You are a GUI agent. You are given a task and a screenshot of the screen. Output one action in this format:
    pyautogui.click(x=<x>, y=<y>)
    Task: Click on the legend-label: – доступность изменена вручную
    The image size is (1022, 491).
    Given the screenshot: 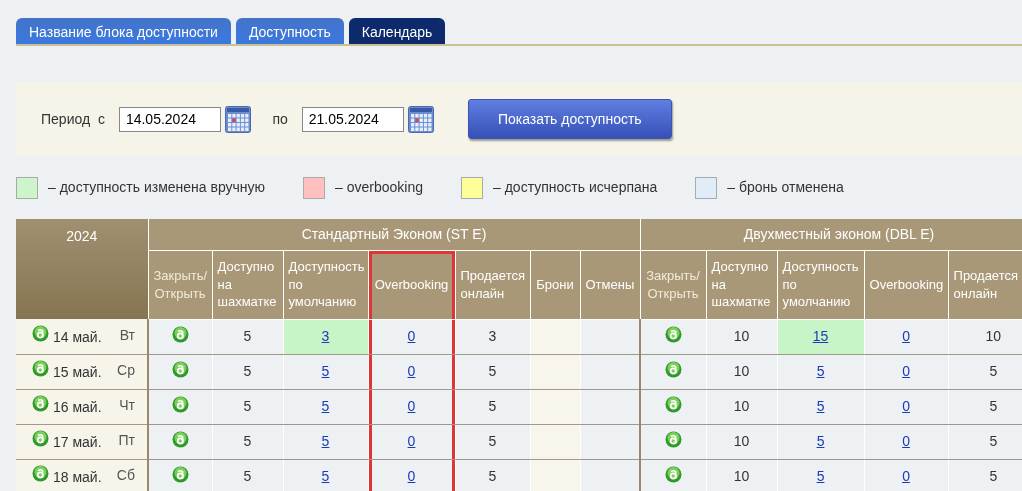 What is the action you would take?
    pyautogui.click(x=157, y=187)
    